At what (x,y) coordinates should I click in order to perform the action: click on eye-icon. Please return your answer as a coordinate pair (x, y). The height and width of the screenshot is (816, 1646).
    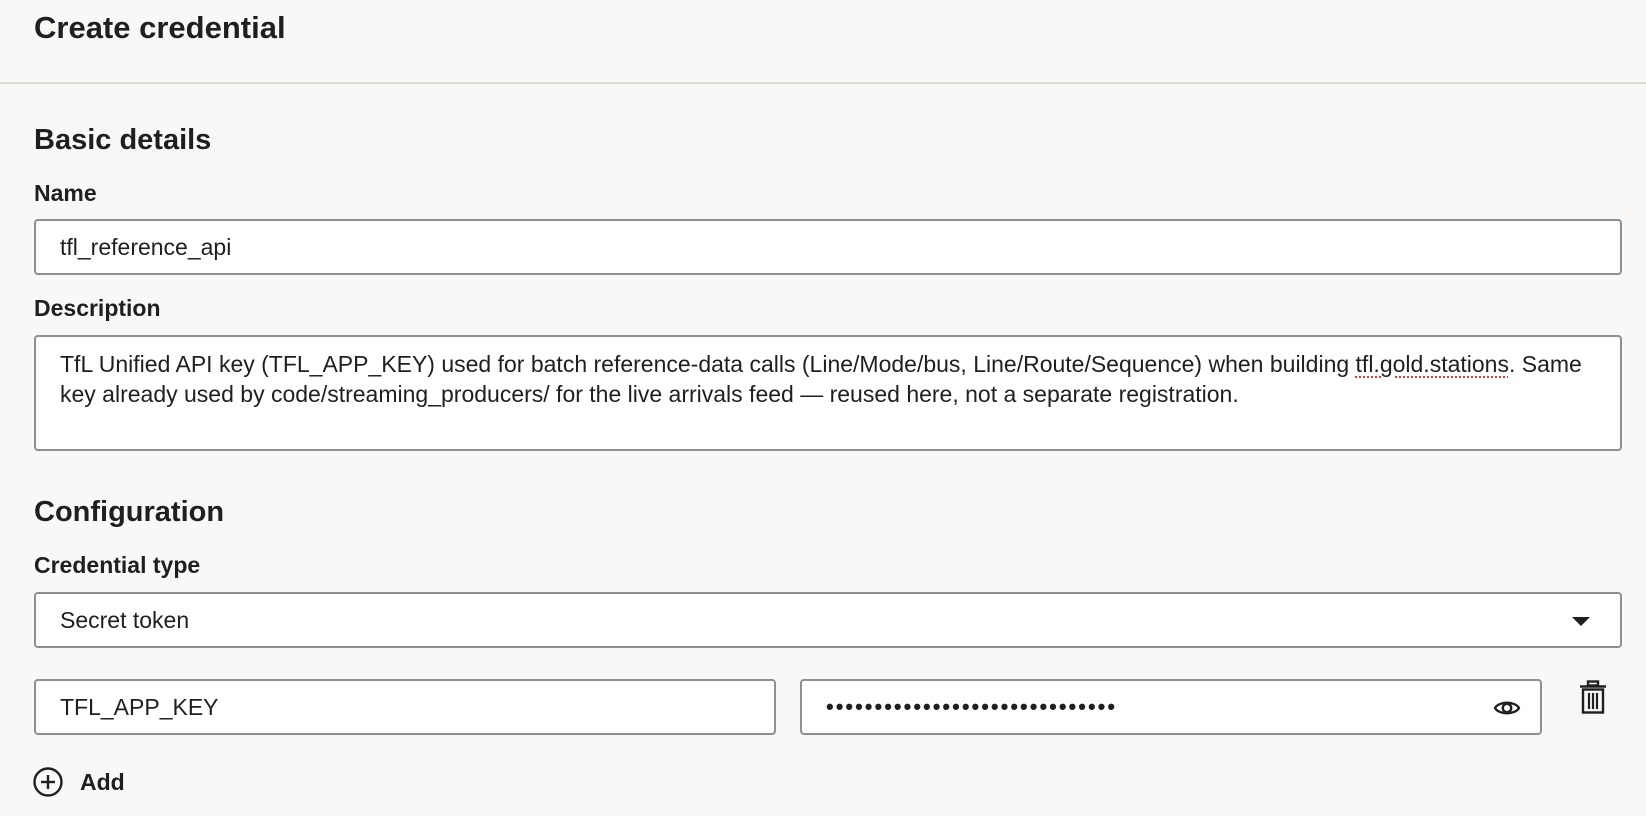
    Looking at the image, I should click on (1507, 708).